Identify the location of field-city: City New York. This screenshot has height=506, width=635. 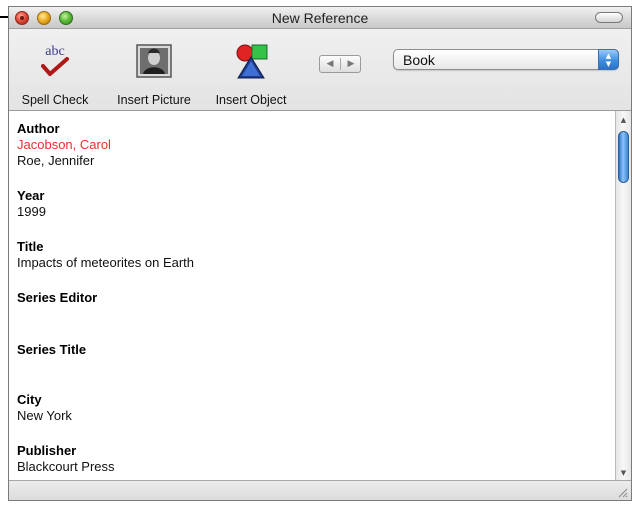
(44, 408).